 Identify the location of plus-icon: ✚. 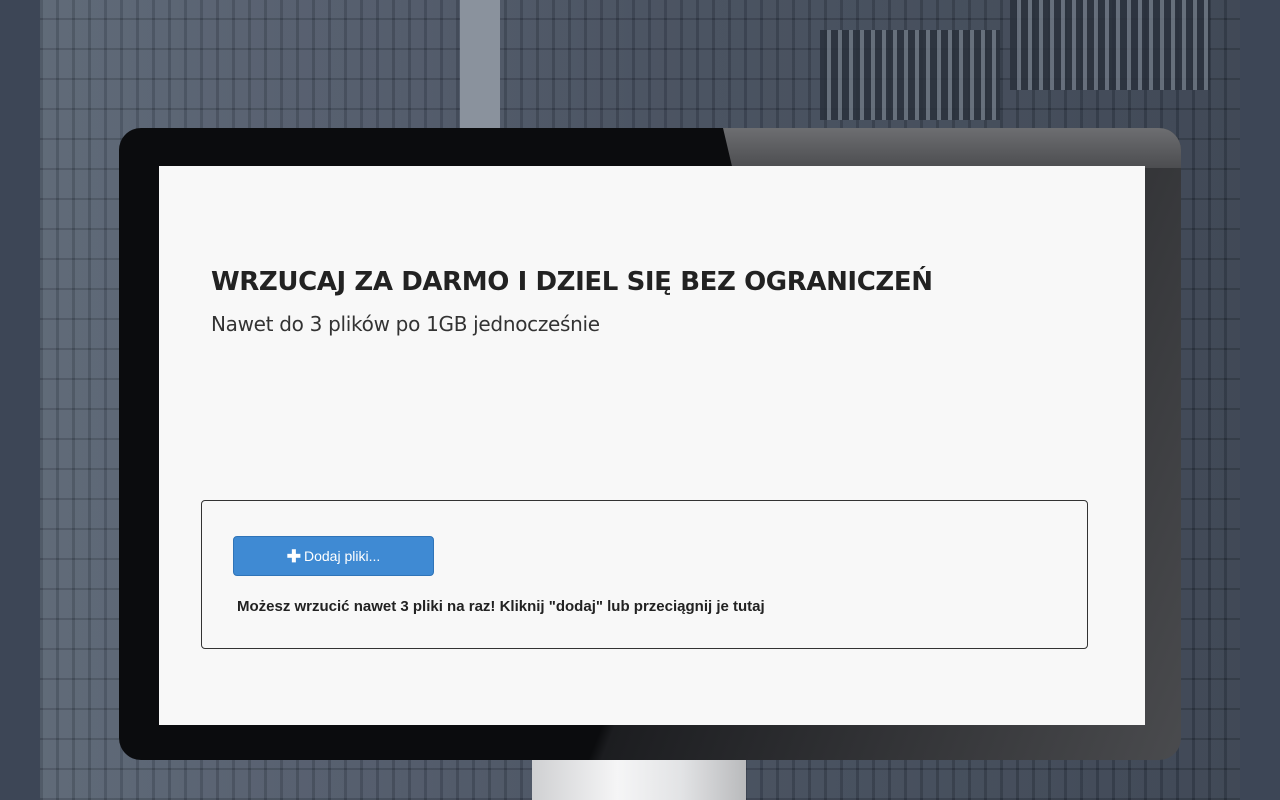
(293, 556).